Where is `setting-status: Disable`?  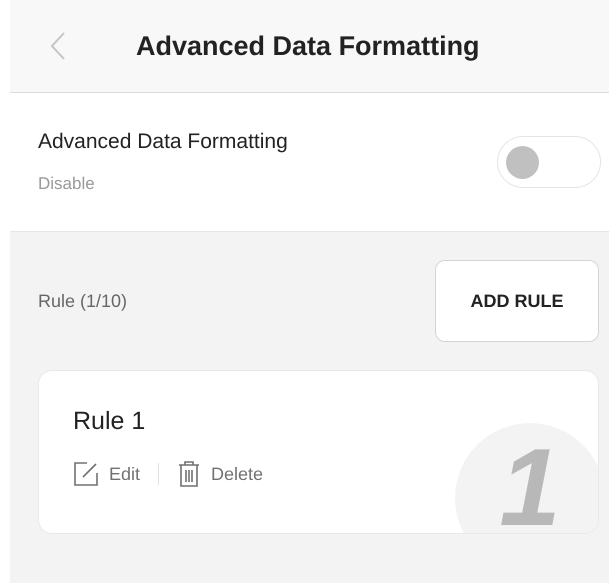
setting-status: Disable is located at coordinates (67, 184).